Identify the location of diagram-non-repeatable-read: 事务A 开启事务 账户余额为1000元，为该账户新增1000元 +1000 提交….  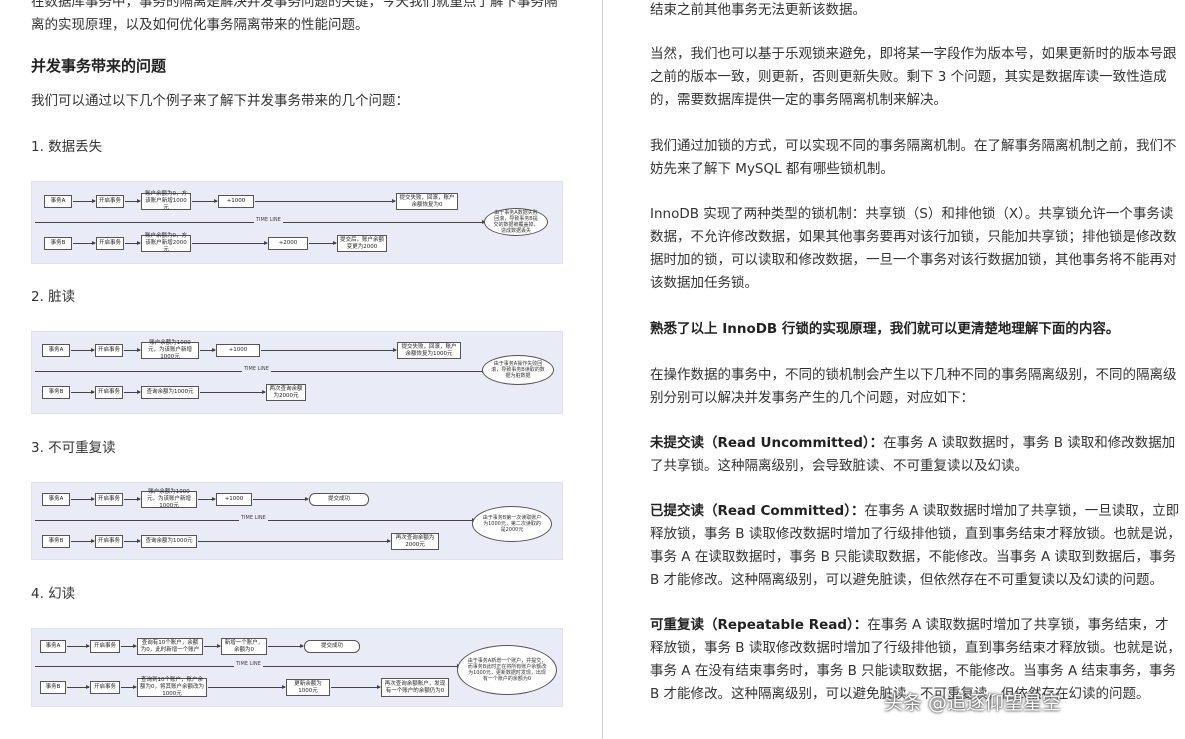
(297, 521).